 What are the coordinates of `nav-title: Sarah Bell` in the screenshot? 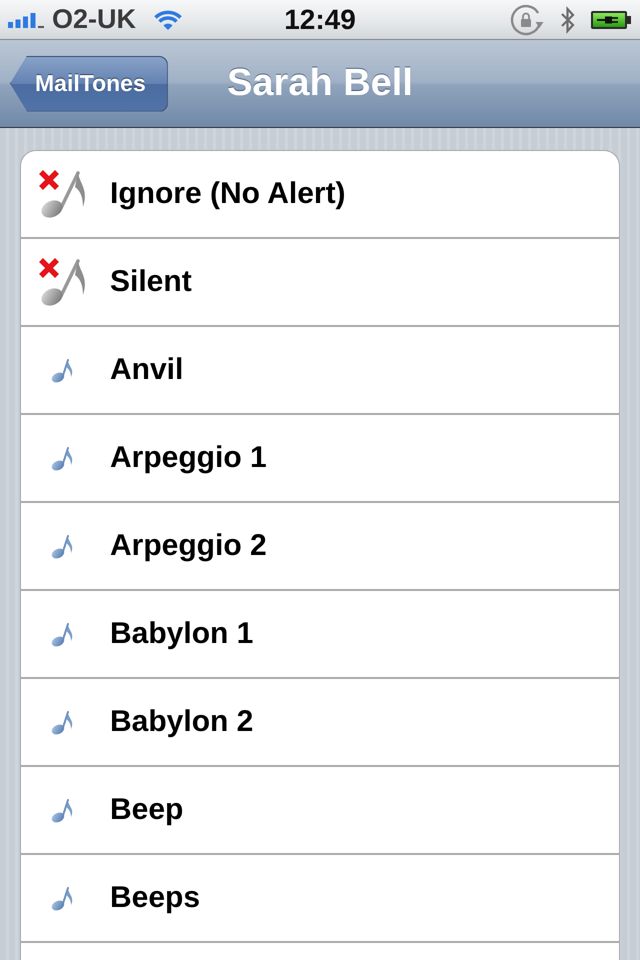 It's located at (320, 83).